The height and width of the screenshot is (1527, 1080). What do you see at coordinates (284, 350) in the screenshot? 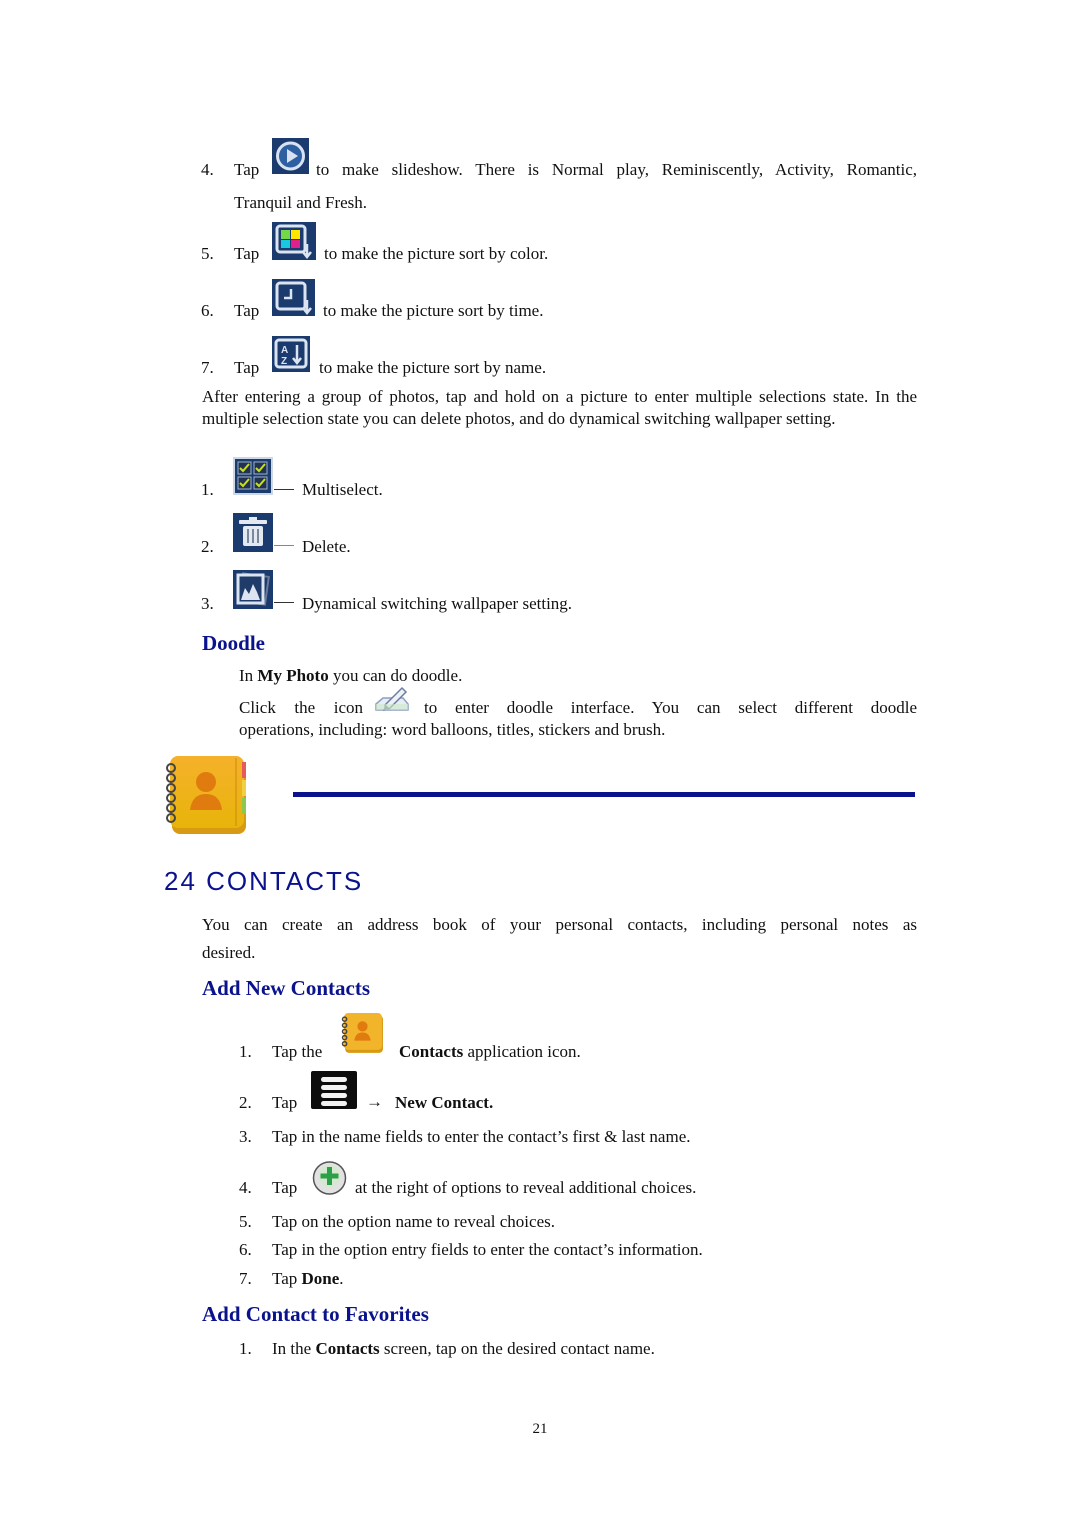
I see `svg-text: A` at bounding box center [284, 350].